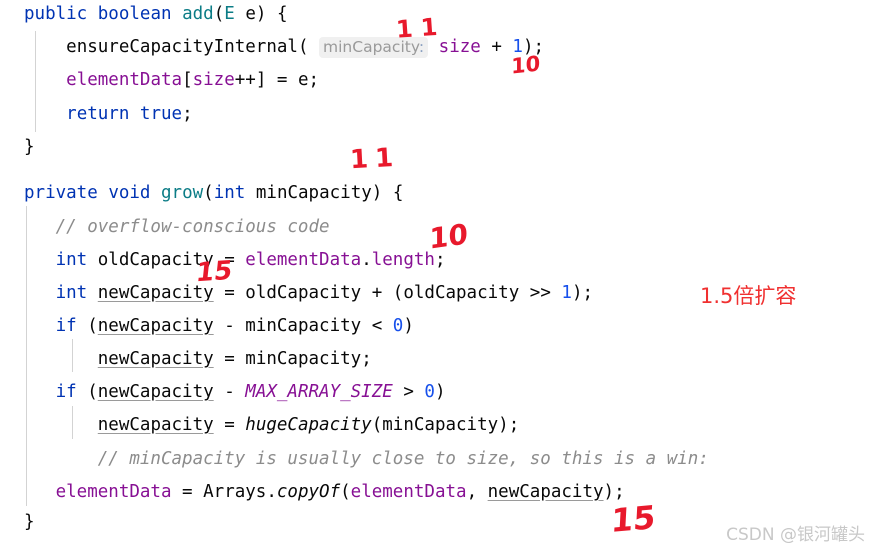 This screenshot has width=879, height=553. Describe the element at coordinates (566, 293) in the screenshot. I see `token-number-1-10: 1` at that location.